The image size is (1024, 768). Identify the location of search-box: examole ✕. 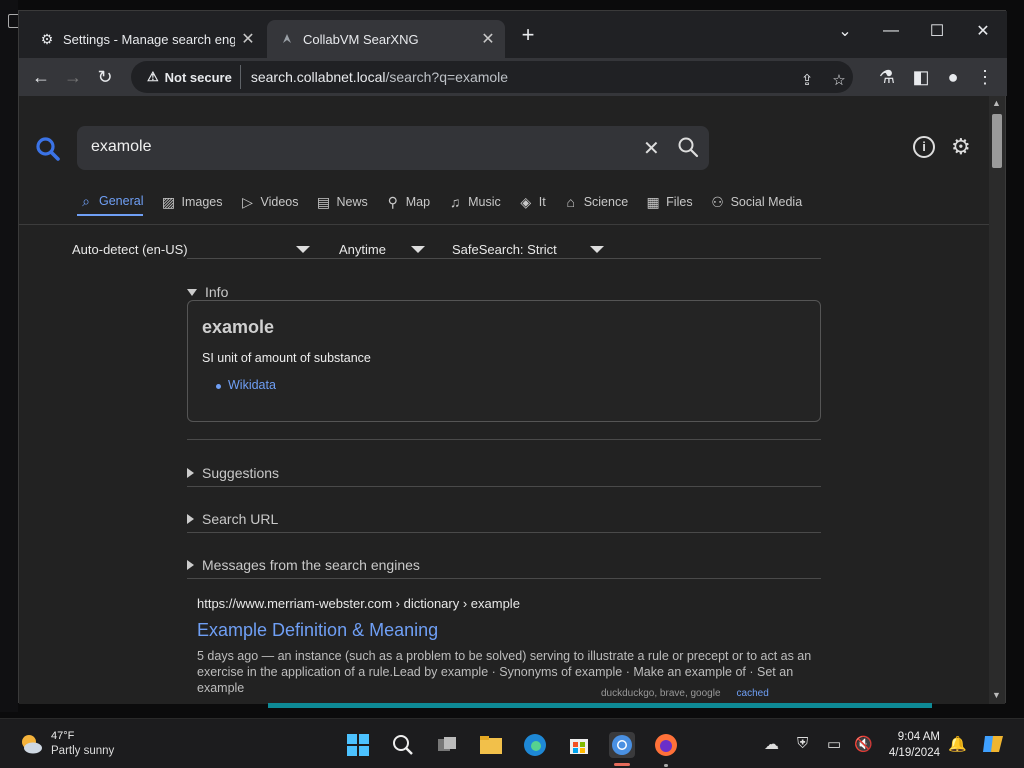
(393, 148).